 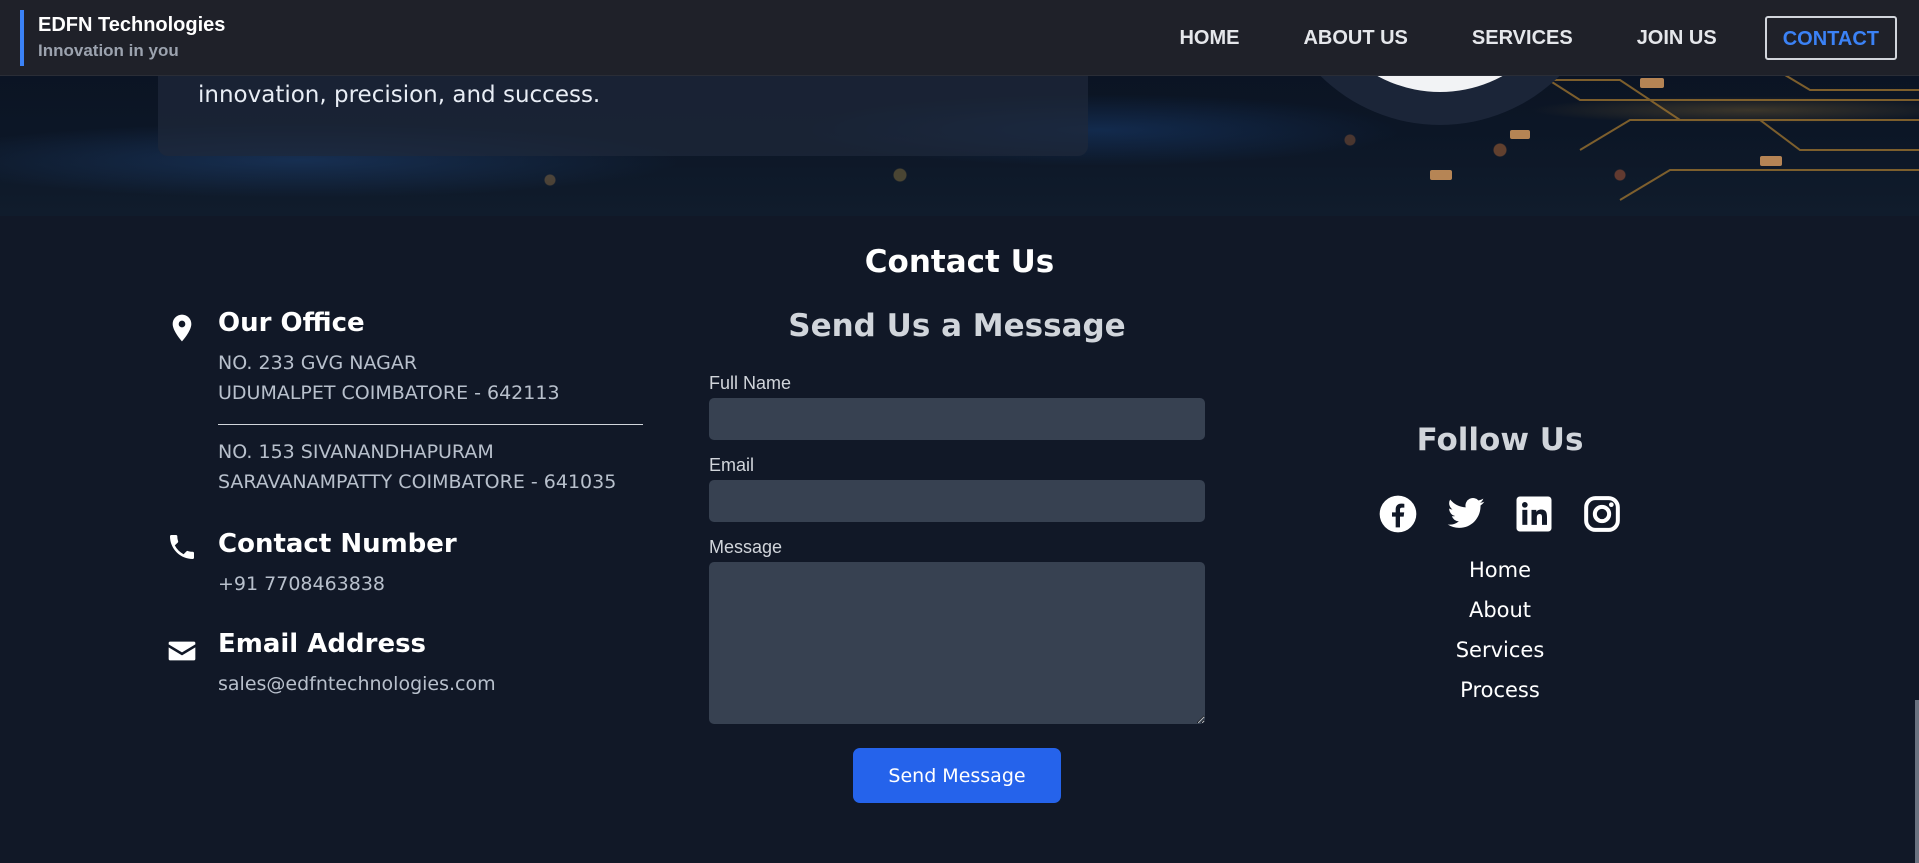 I want to click on footer-link-home: Home, so click(x=1500, y=570).